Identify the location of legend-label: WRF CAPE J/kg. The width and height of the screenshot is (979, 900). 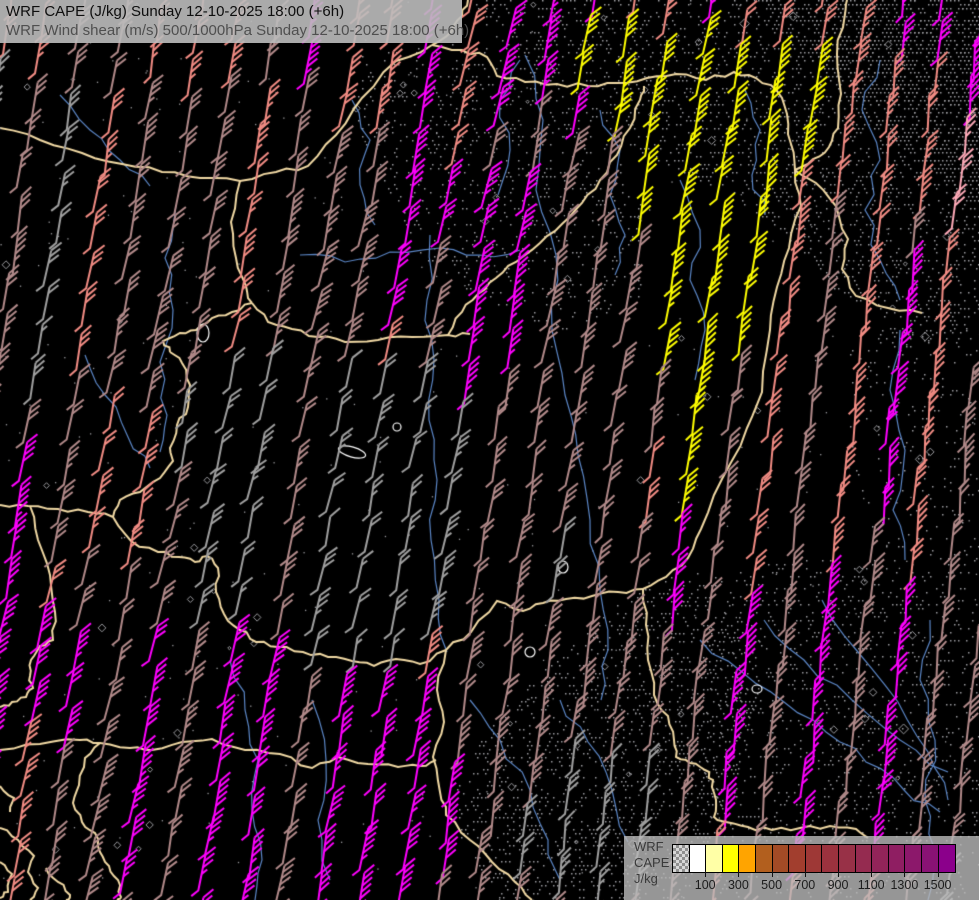
(651, 863).